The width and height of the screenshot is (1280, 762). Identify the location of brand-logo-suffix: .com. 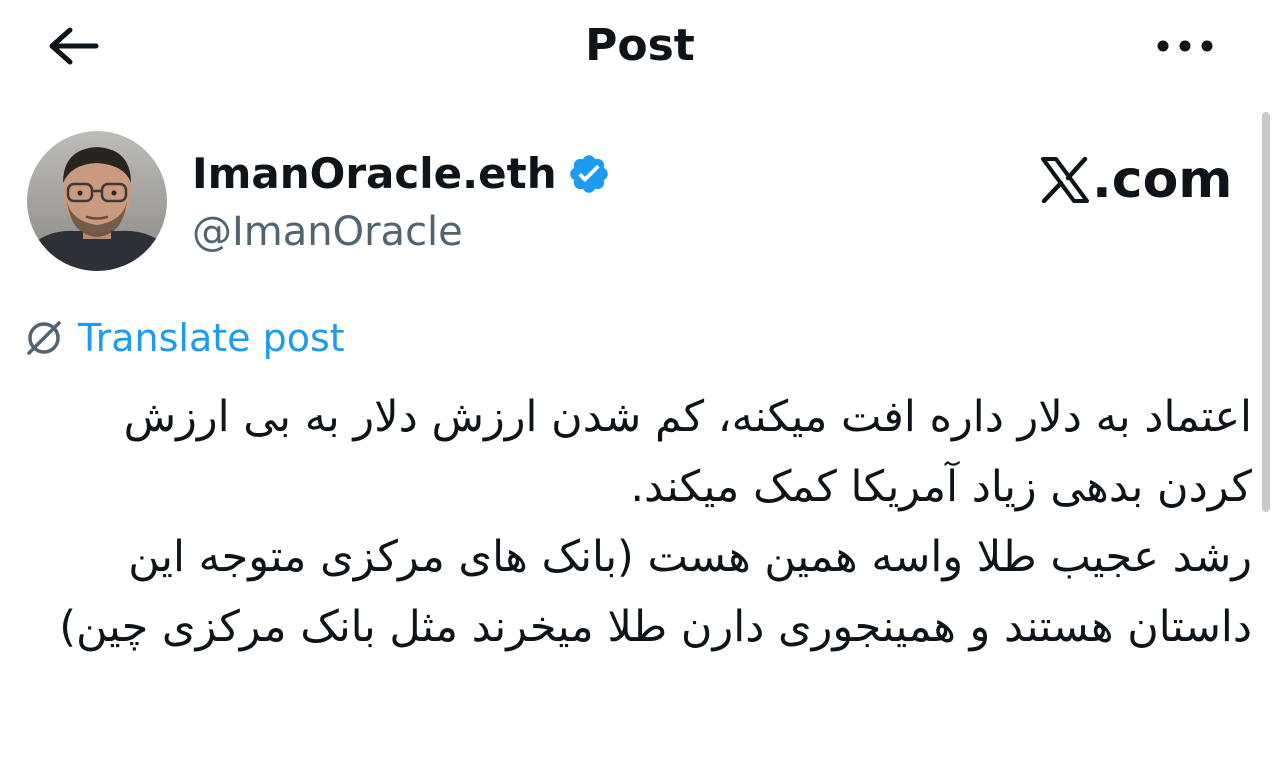
(1162, 180).